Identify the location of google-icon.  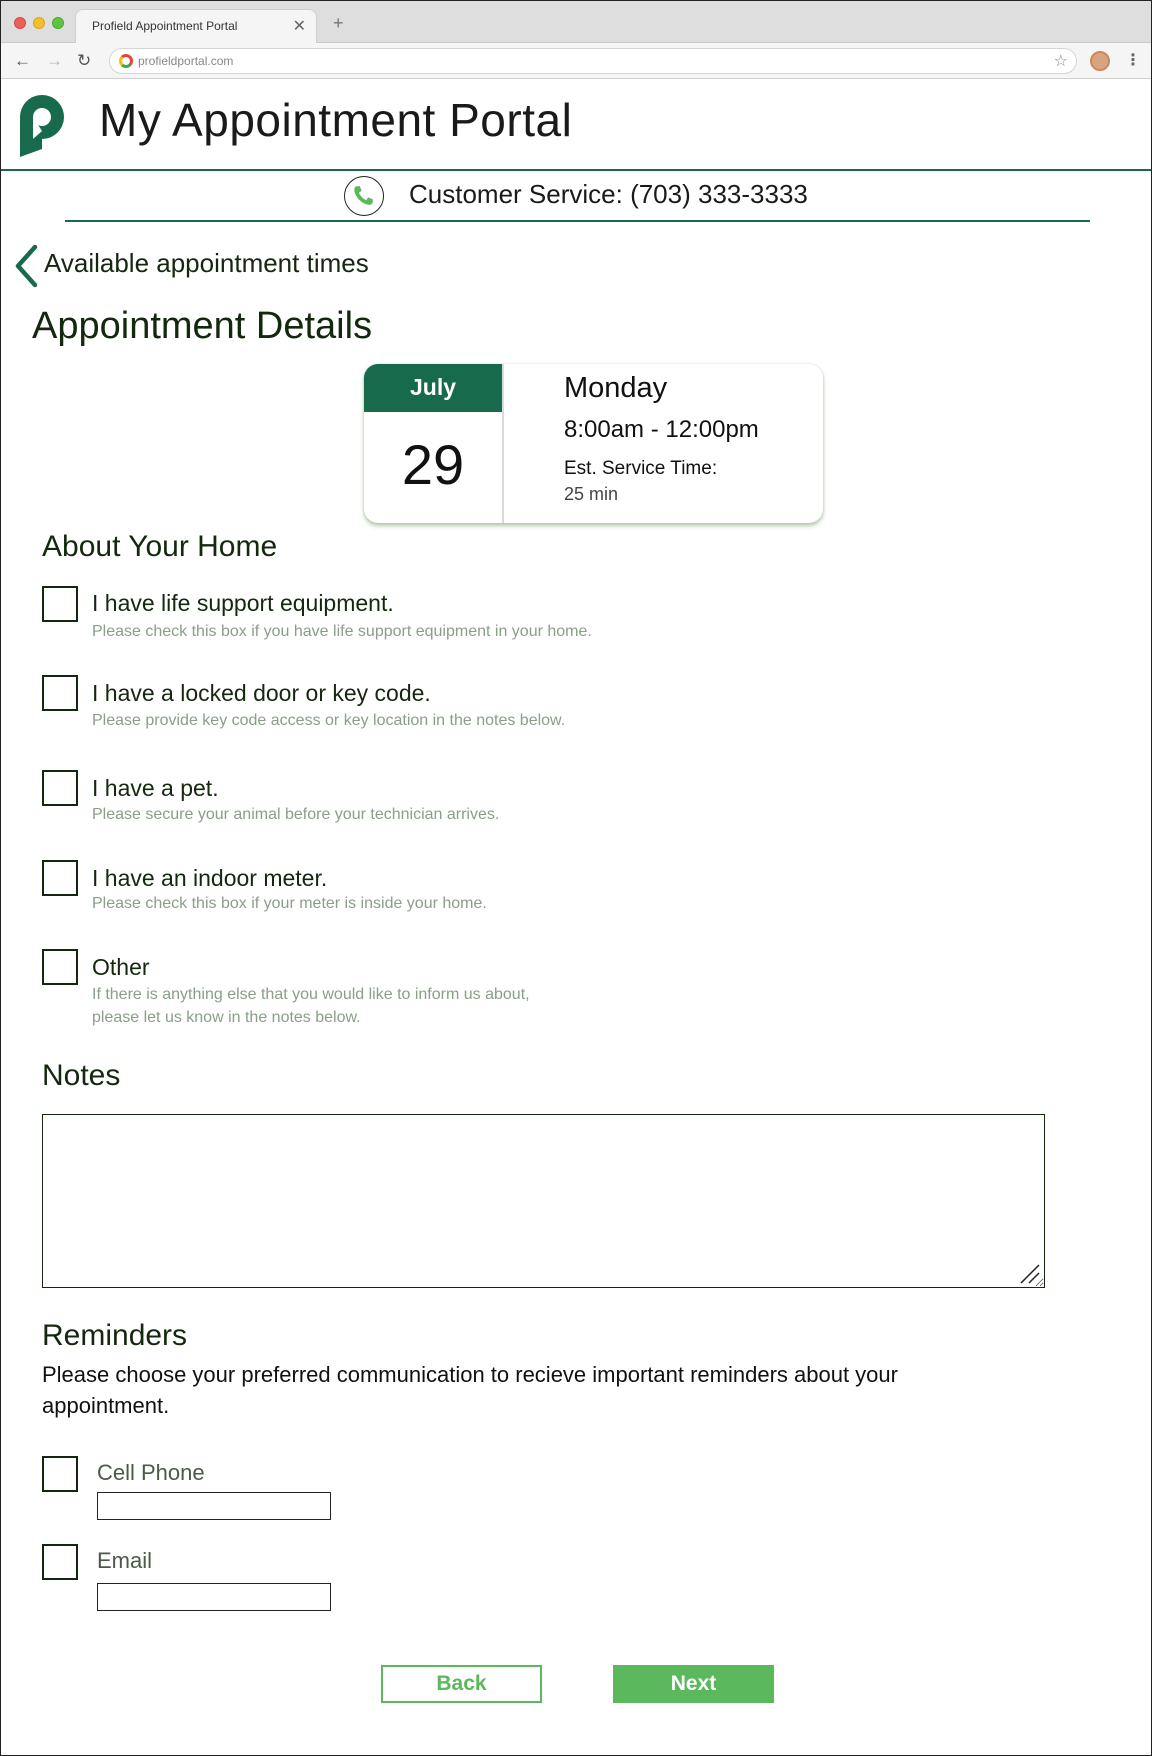
(126, 61).